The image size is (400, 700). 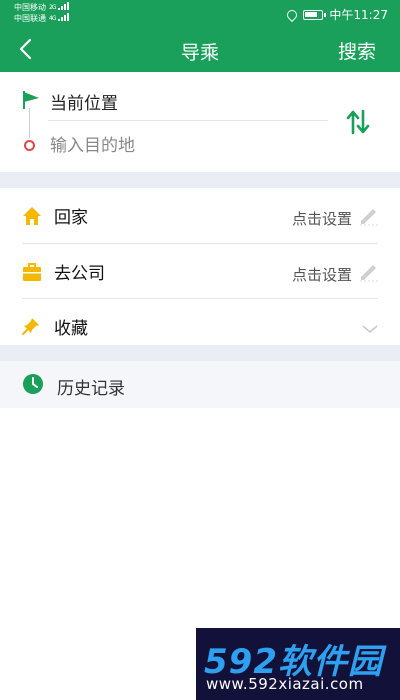 I want to click on origin-field: 当前位置, so click(x=84, y=101).